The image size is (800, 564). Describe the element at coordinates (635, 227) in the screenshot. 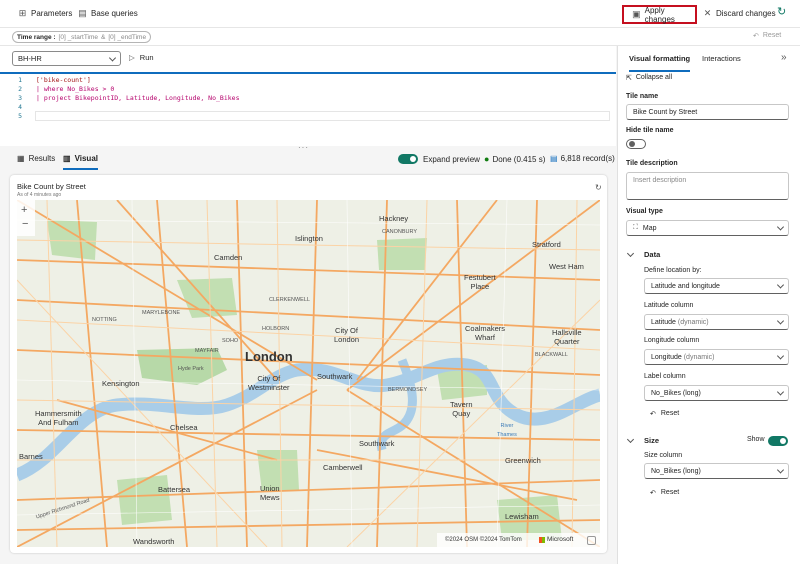

I see `map-icon: ⛶` at that location.